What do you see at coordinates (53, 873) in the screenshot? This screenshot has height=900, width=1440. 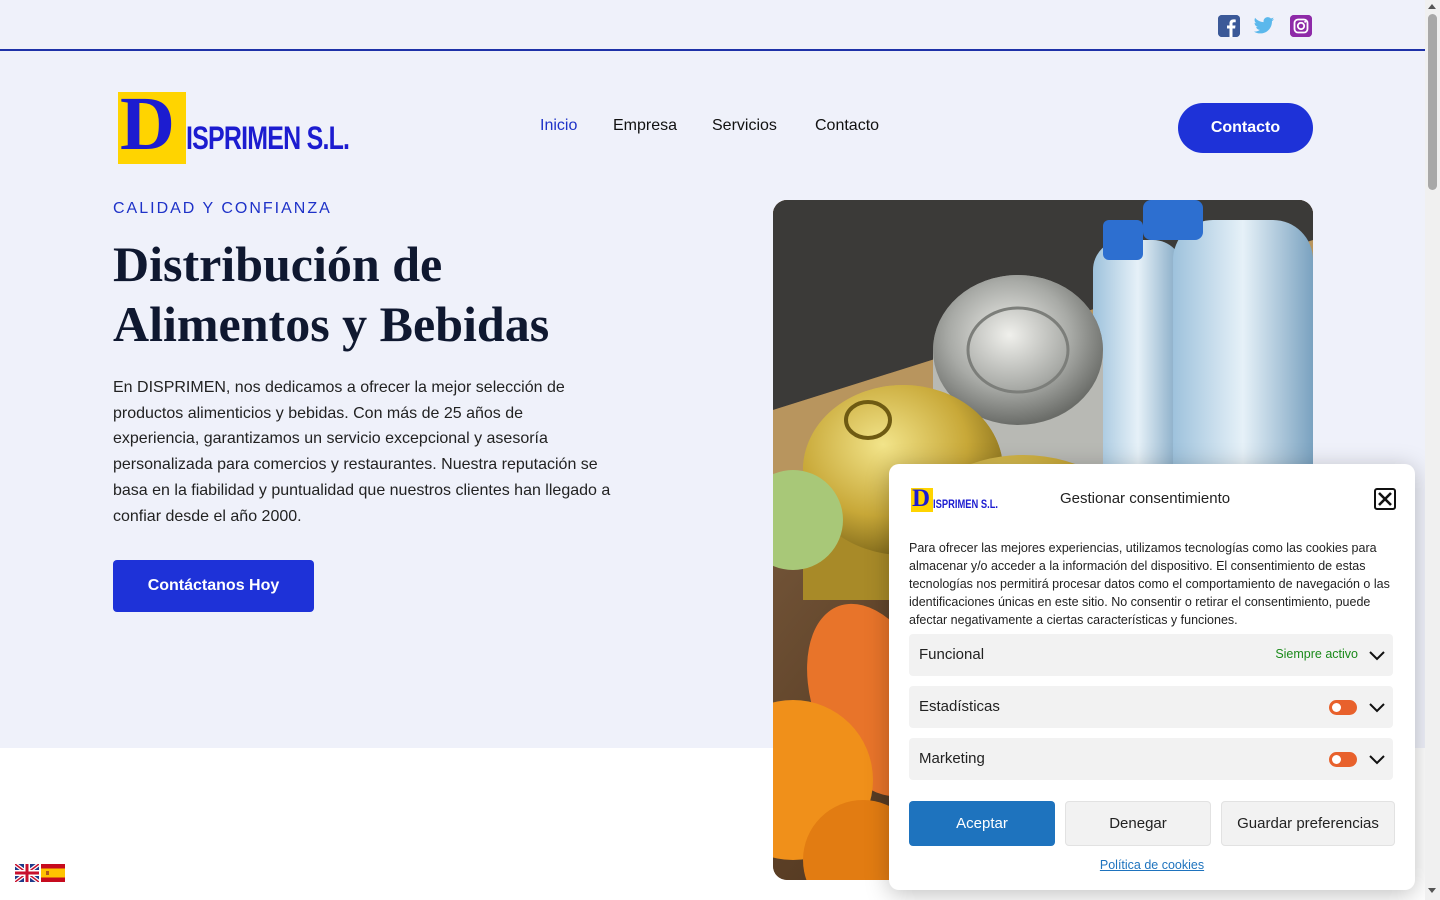 I see `spanish-flag-icon` at bounding box center [53, 873].